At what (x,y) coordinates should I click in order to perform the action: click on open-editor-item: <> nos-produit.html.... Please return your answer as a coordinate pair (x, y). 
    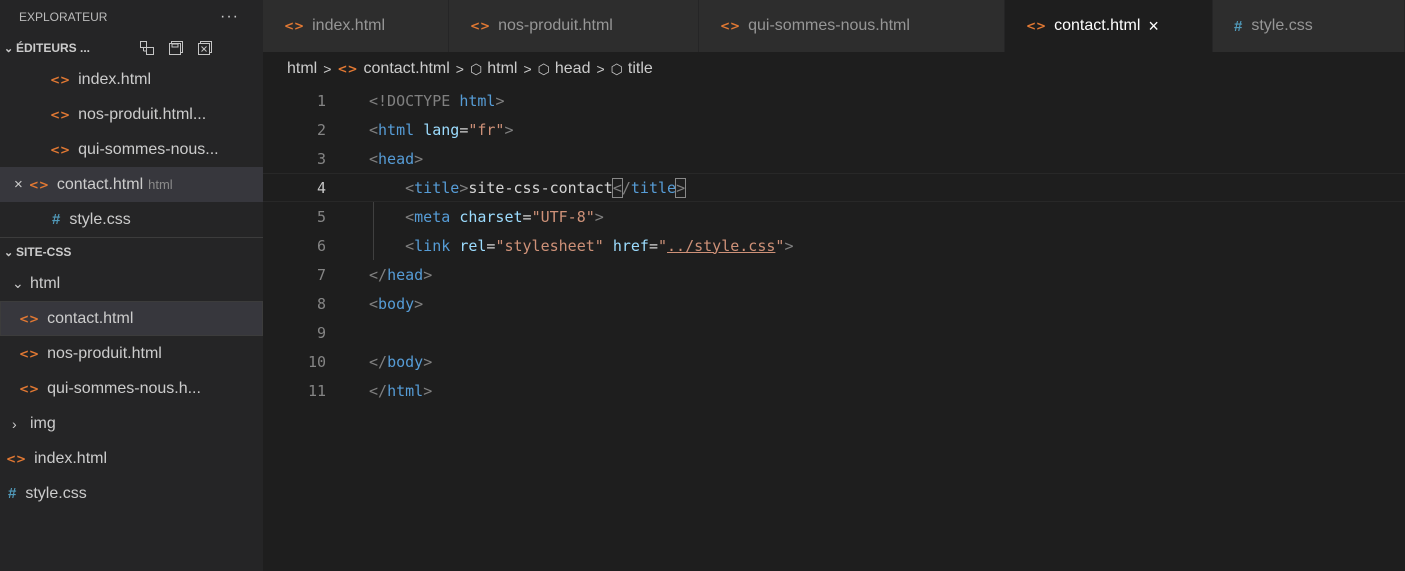
    Looking at the image, I should click on (131, 114).